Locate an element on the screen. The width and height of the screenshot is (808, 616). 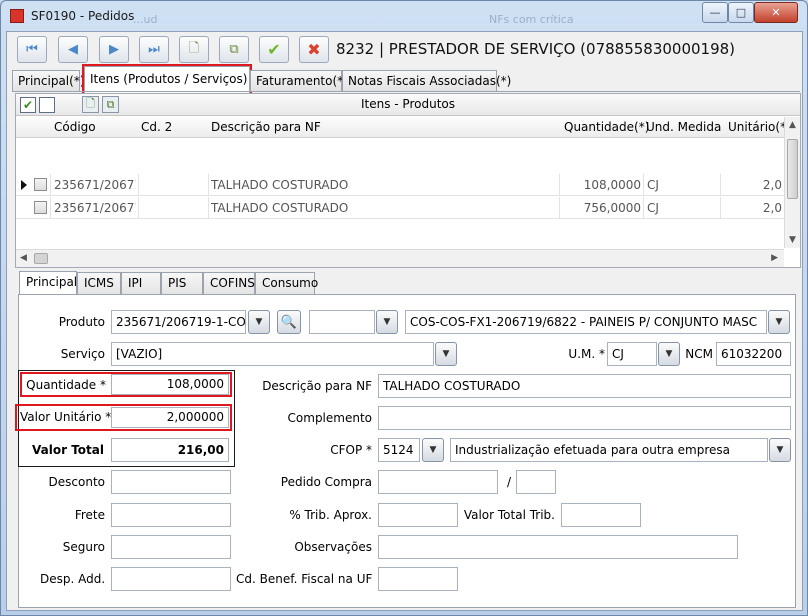
window-title: SF0190 - Pedidos is located at coordinates (83, 16).